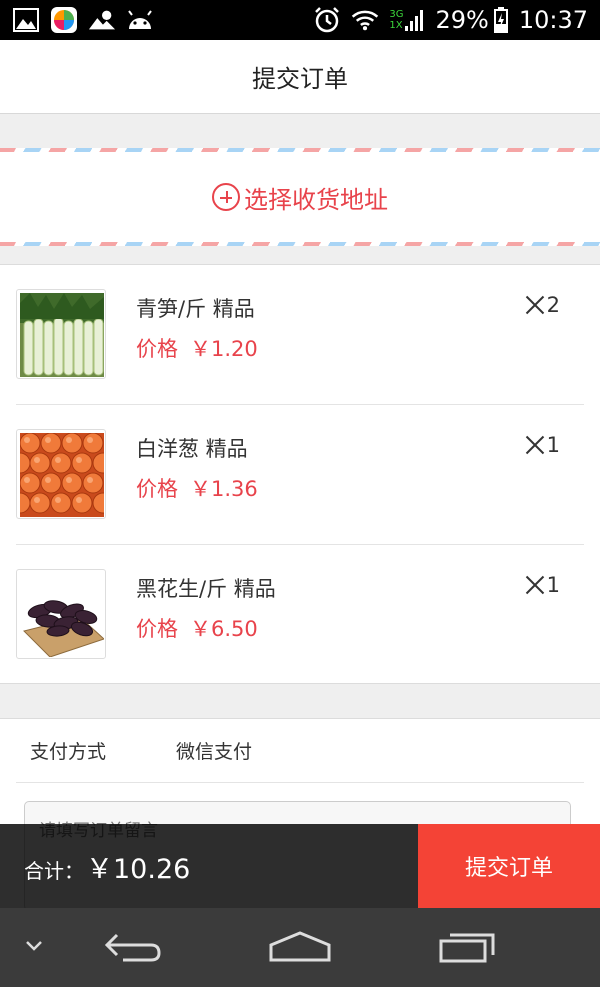 The image size is (600, 987). What do you see at coordinates (102, 20) in the screenshot?
I see `weather-icon` at bounding box center [102, 20].